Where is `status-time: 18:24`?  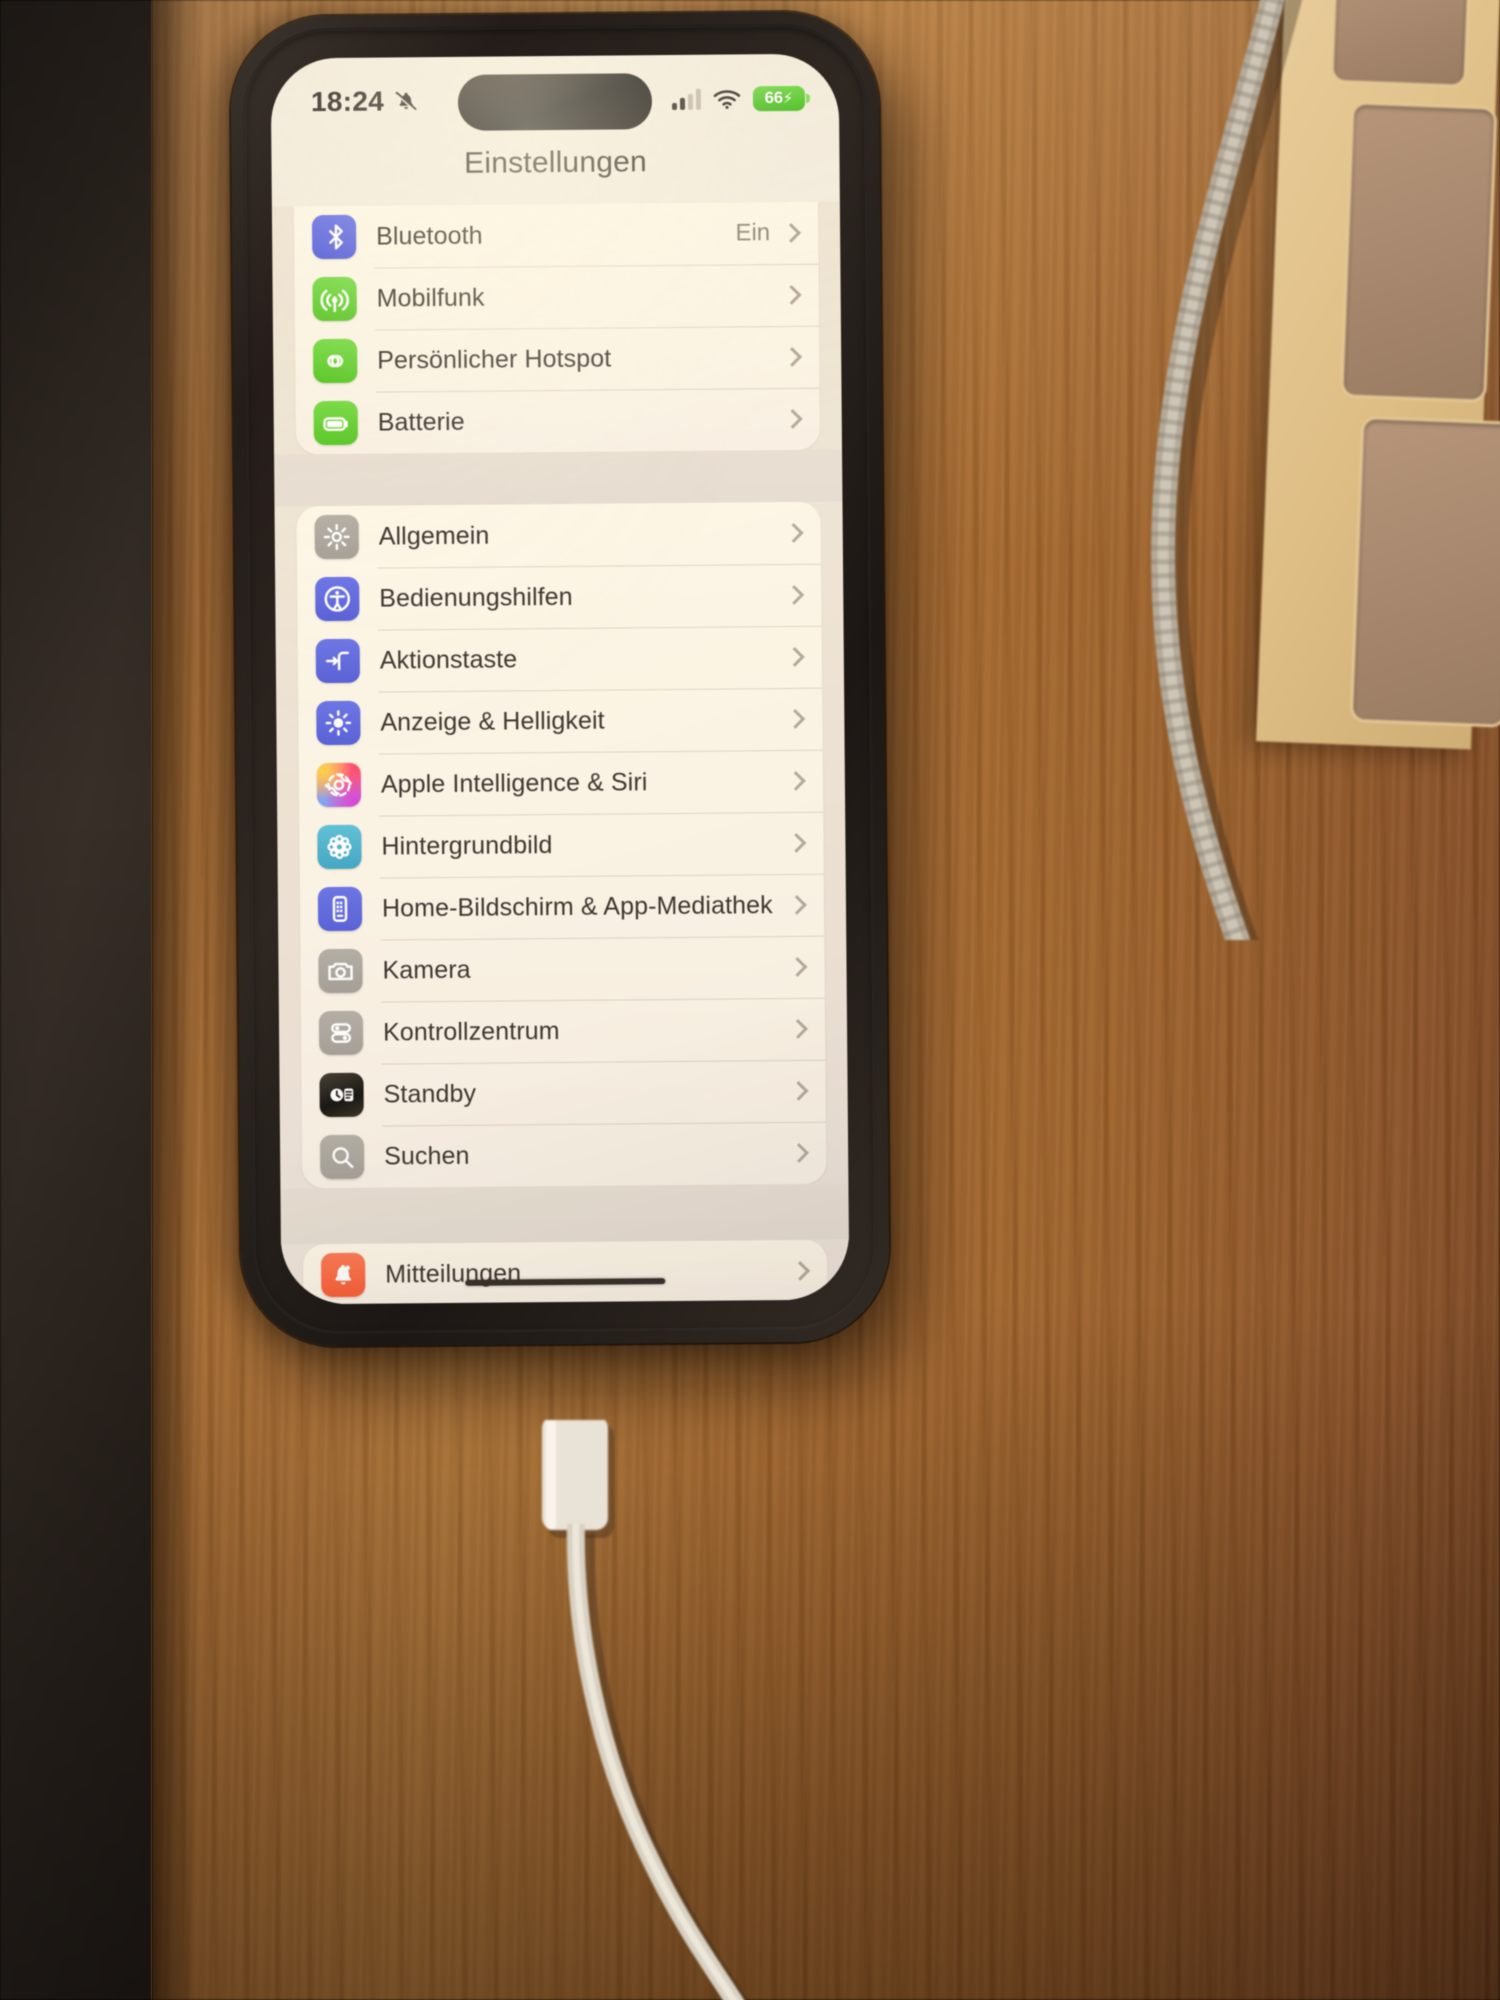
status-time: 18:24 is located at coordinates (347, 101).